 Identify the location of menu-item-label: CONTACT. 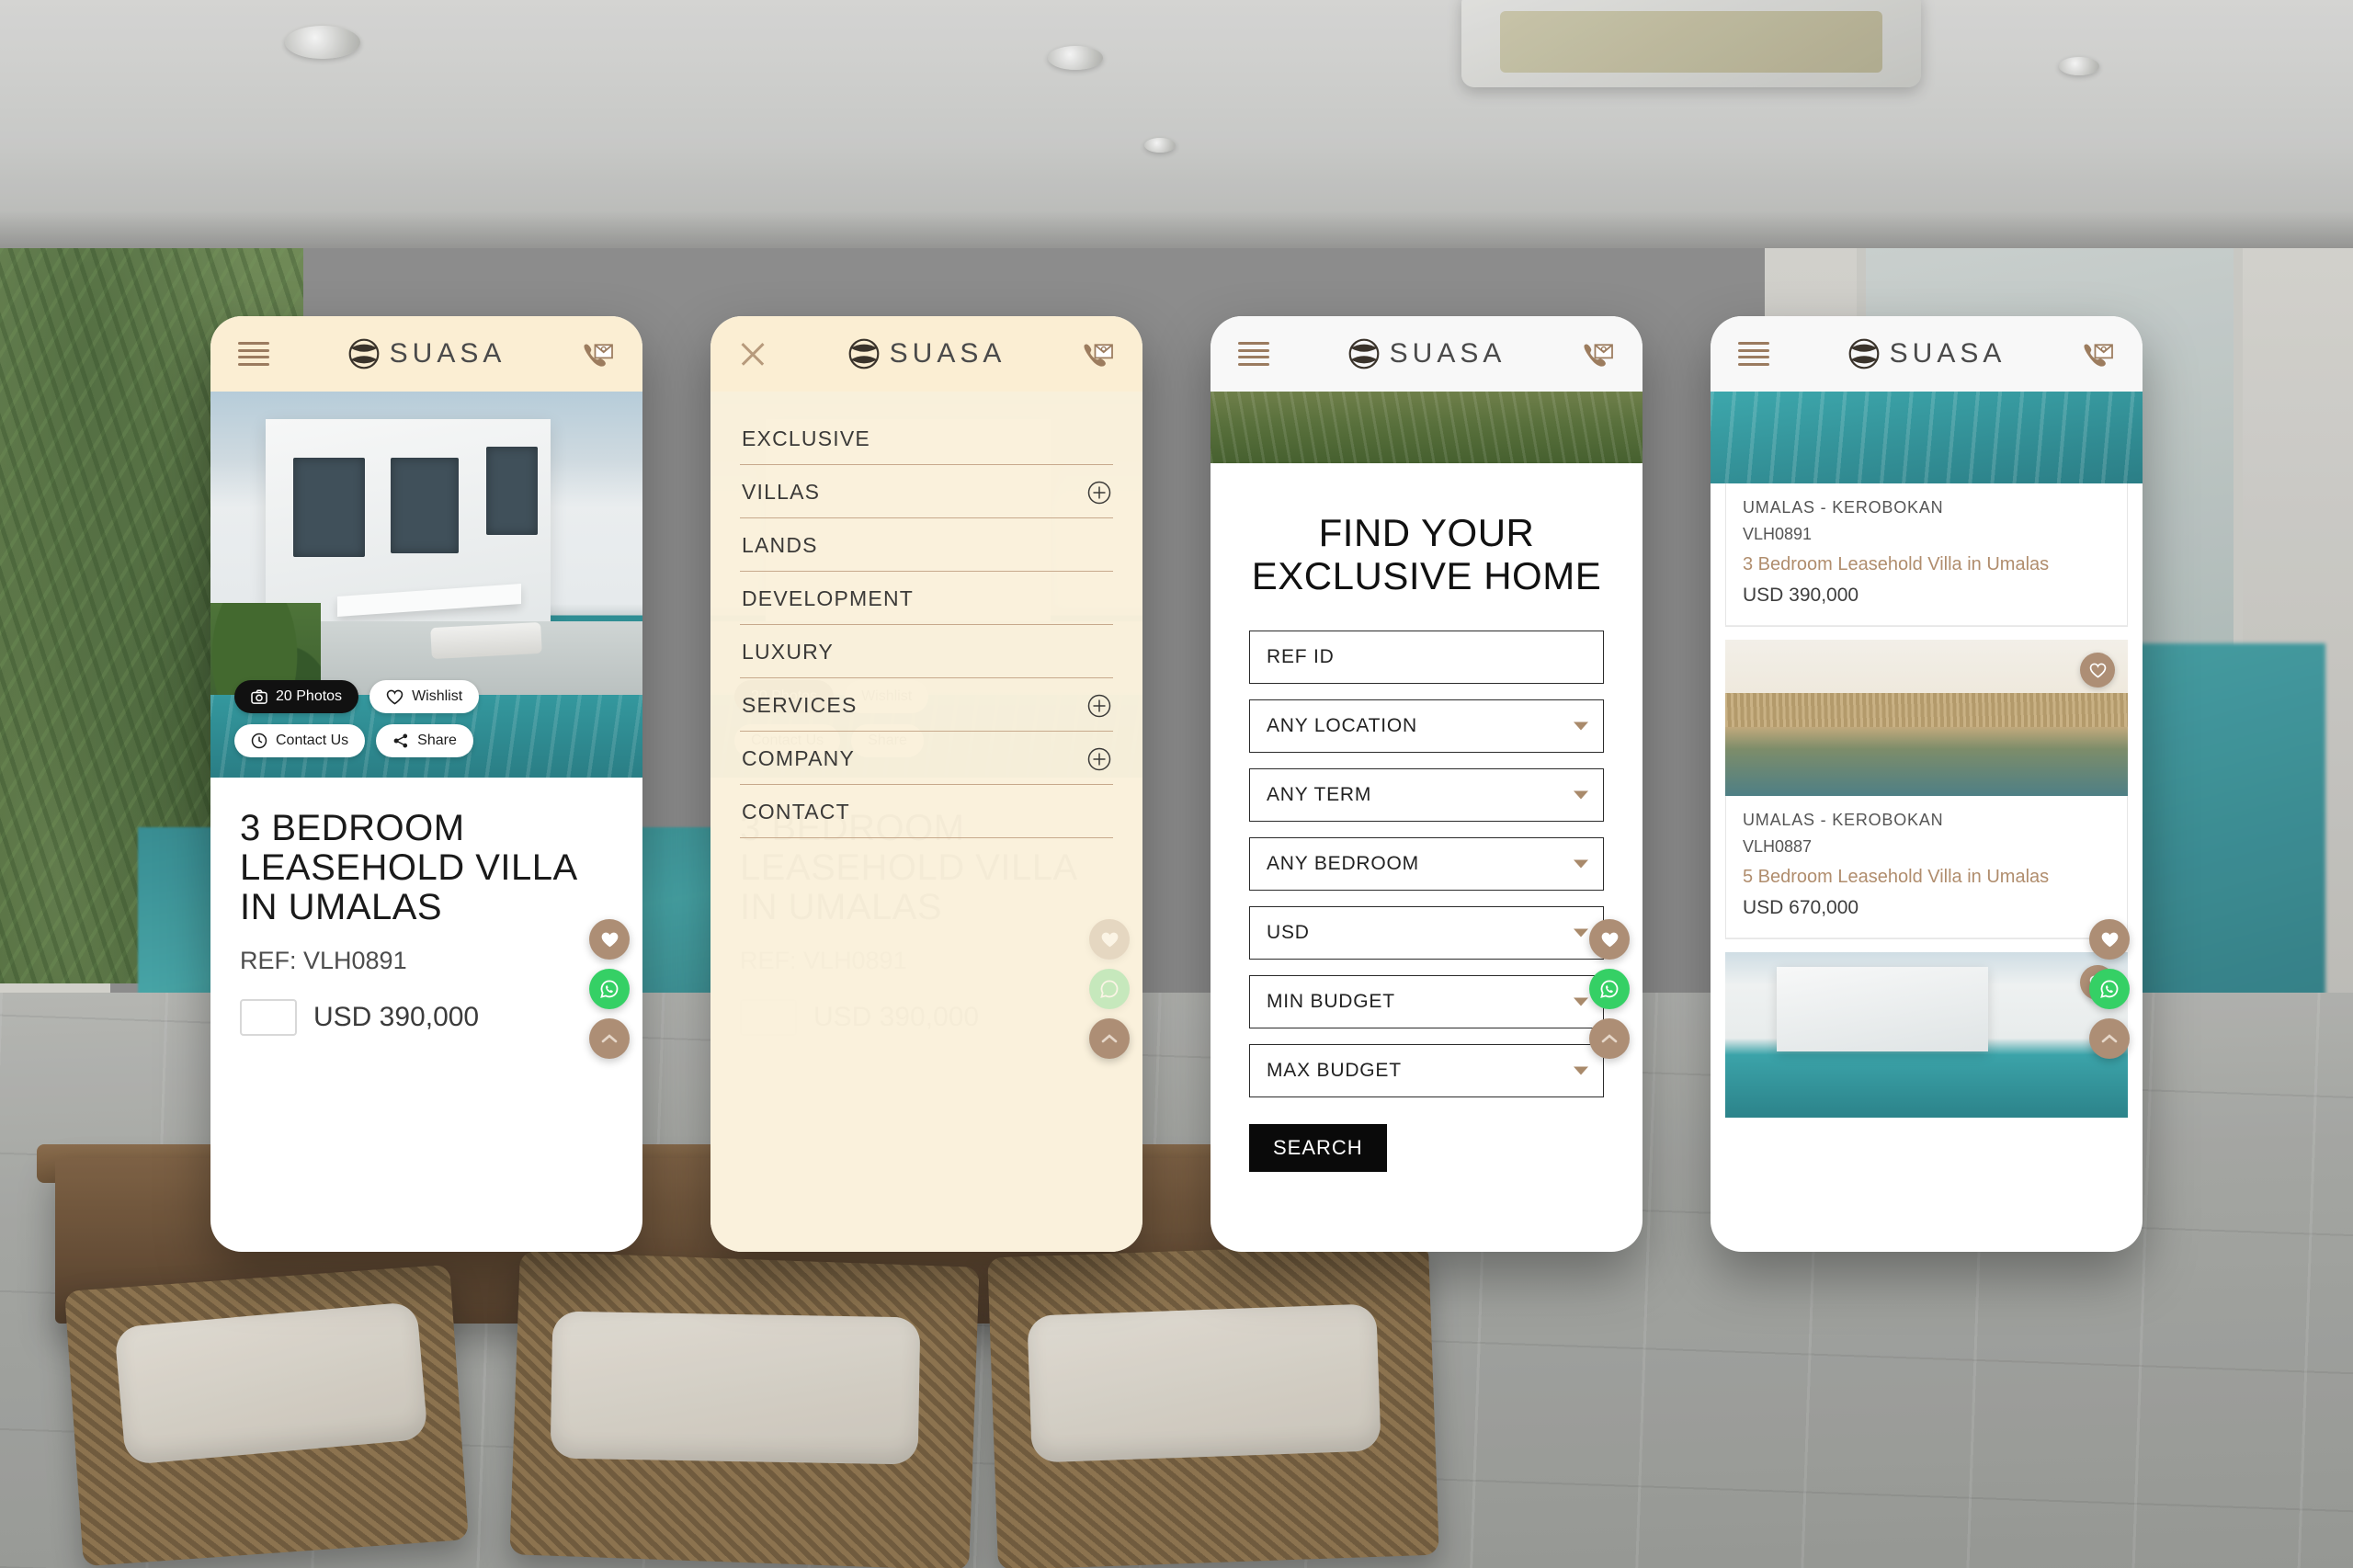
(796, 812).